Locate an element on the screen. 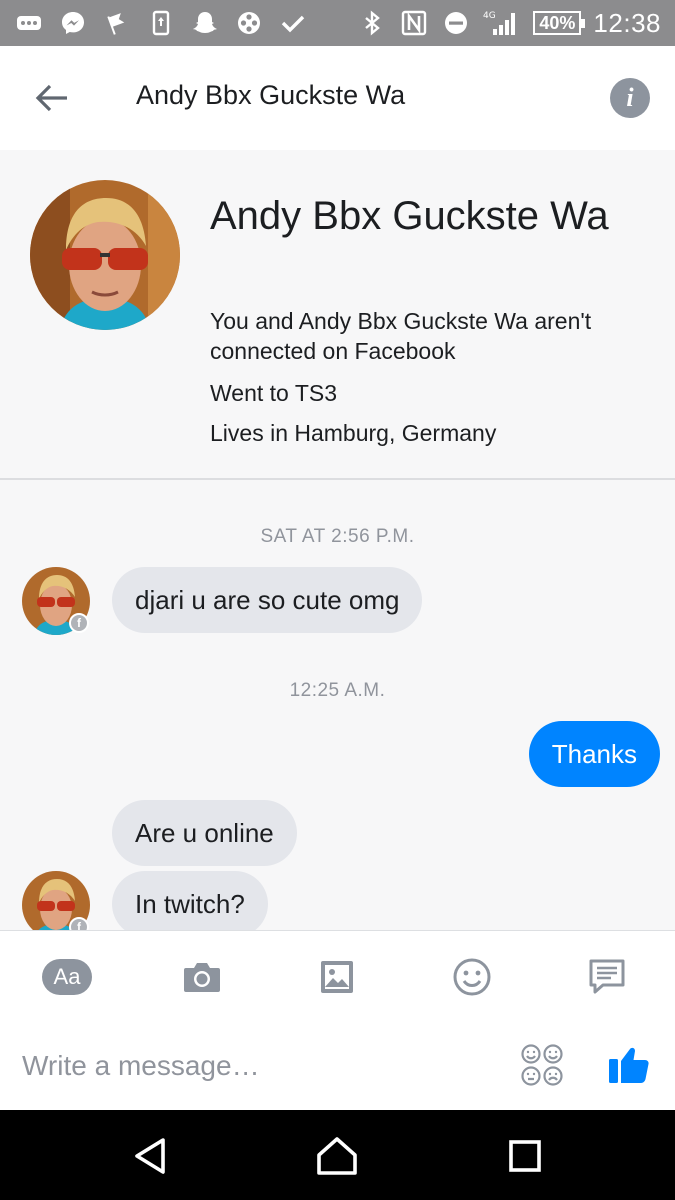 This screenshot has height=1200, width=675. camera-icon is located at coordinates (202, 977).